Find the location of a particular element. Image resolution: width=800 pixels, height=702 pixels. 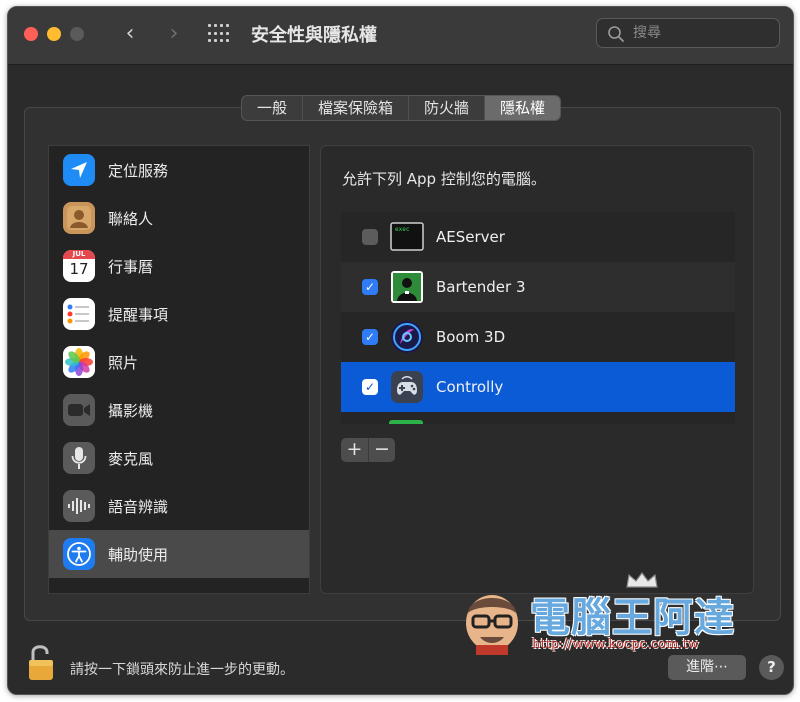

help-button: ? is located at coordinates (771, 667).